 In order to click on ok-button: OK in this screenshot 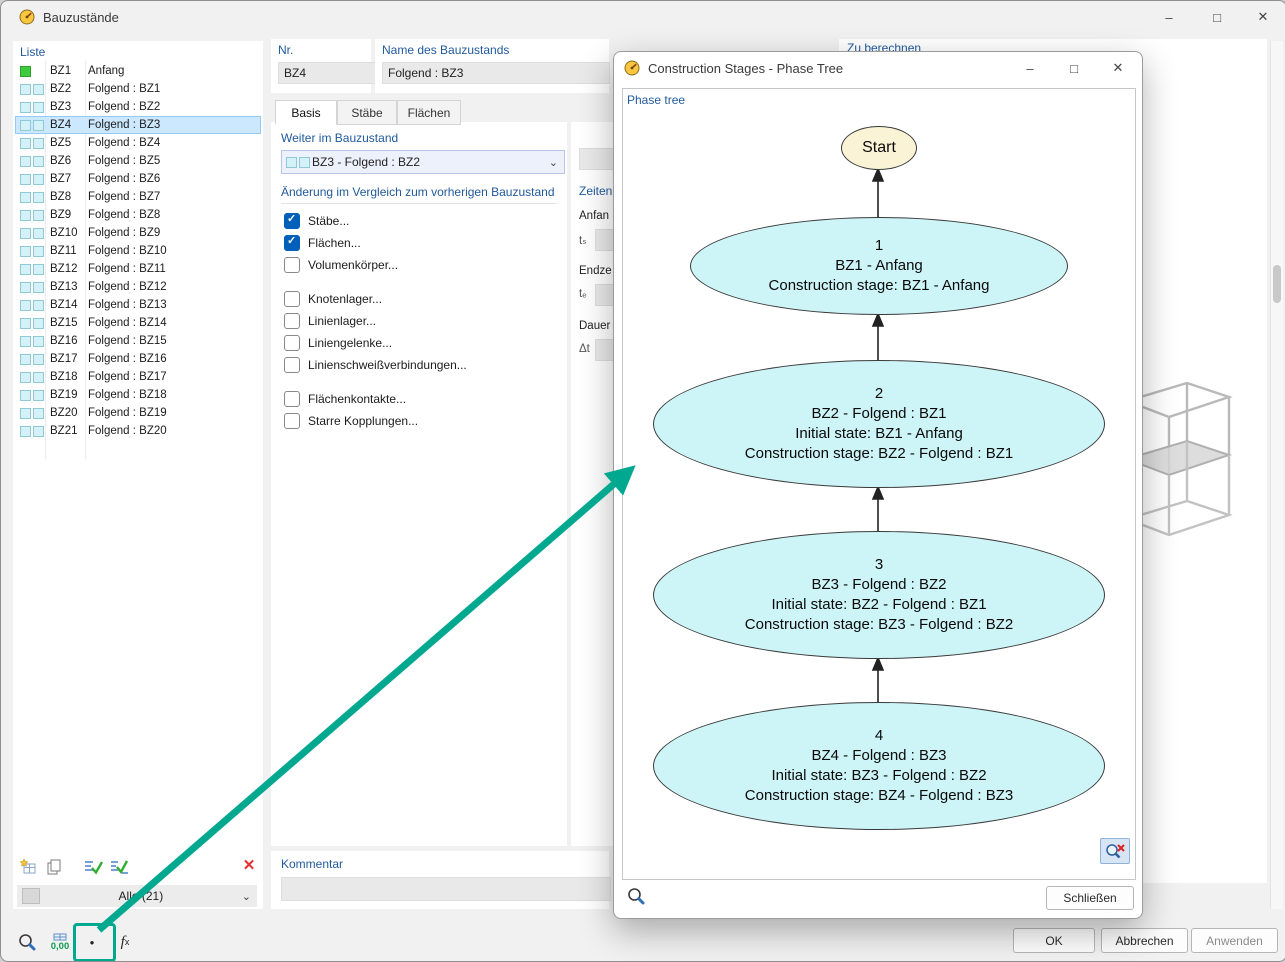, I will do `click(1054, 940)`.